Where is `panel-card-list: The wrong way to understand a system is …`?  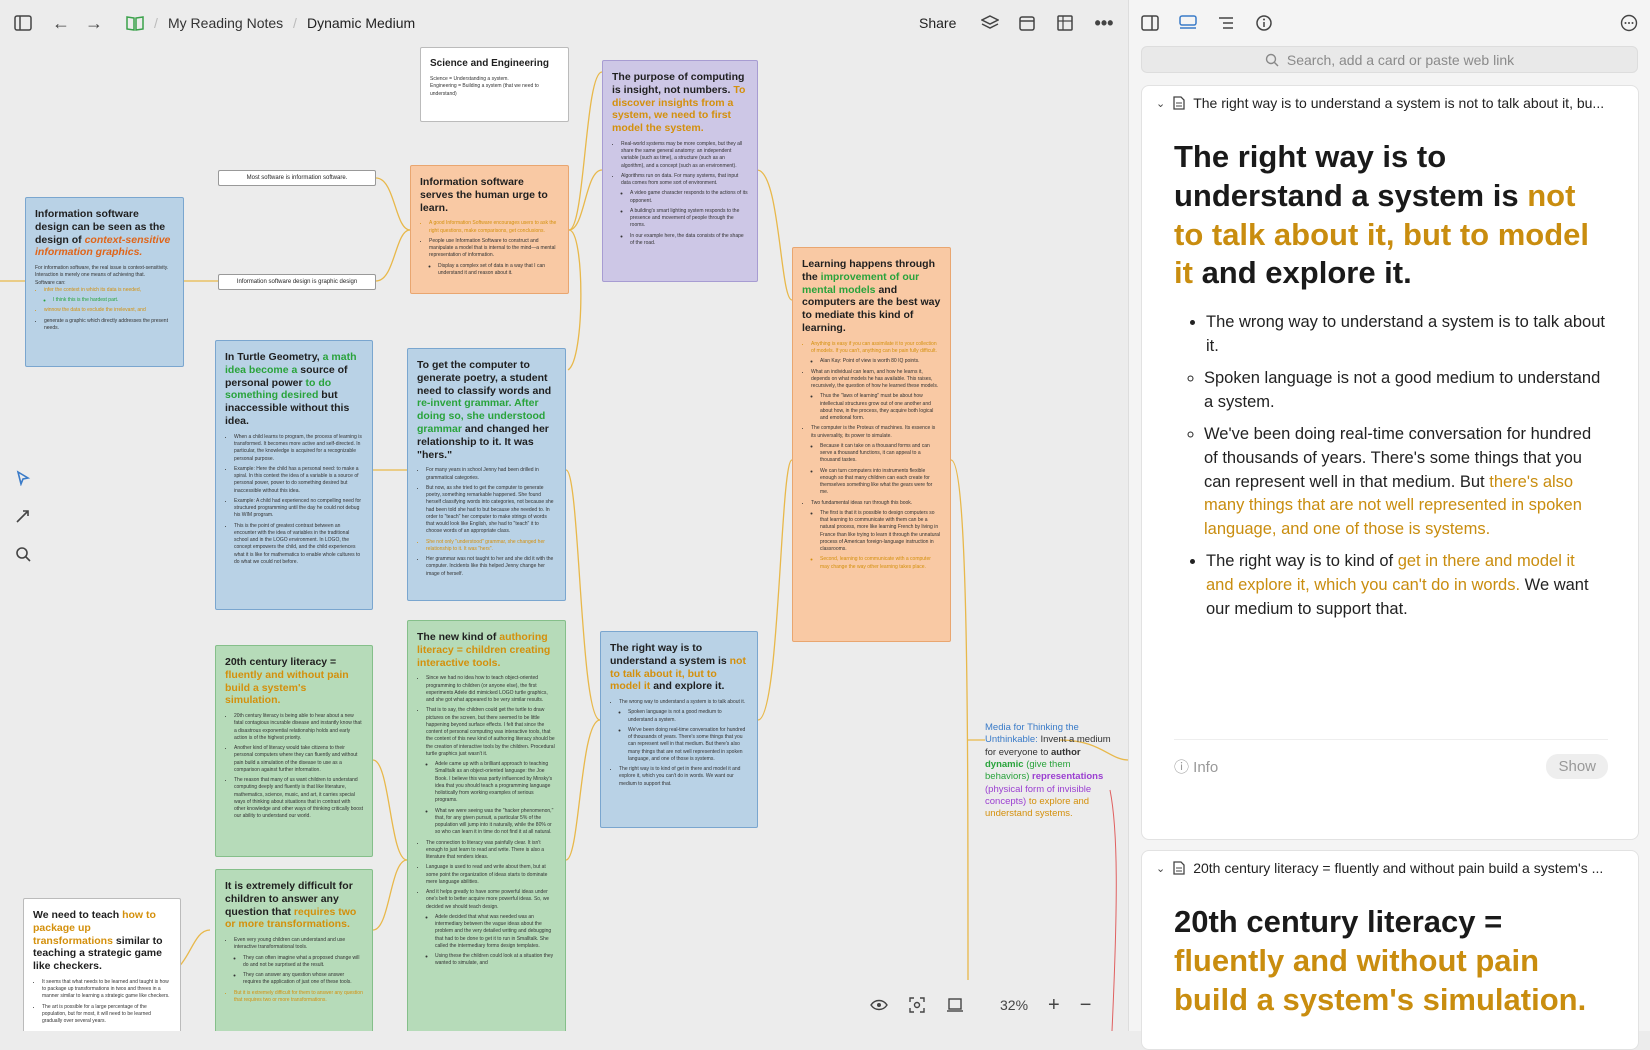
panel-card-list: The wrong way to understand a system is … is located at coordinates (1390, 466).